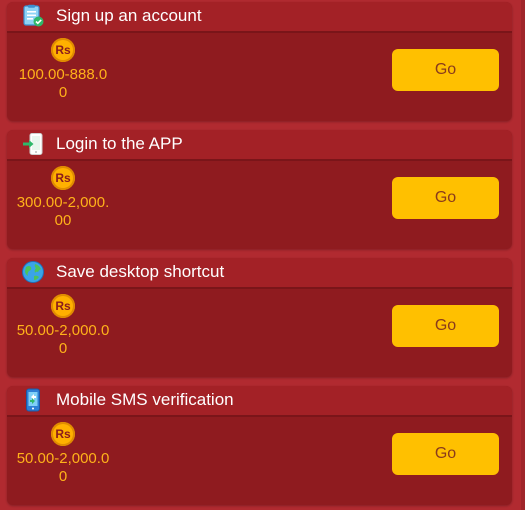 The width and height of the screenshot is (525, 510). What do you see at coordinates (259, 145) in the screenshot?
I see `task-header: Login to the APP` at bounding box center [259, 145].